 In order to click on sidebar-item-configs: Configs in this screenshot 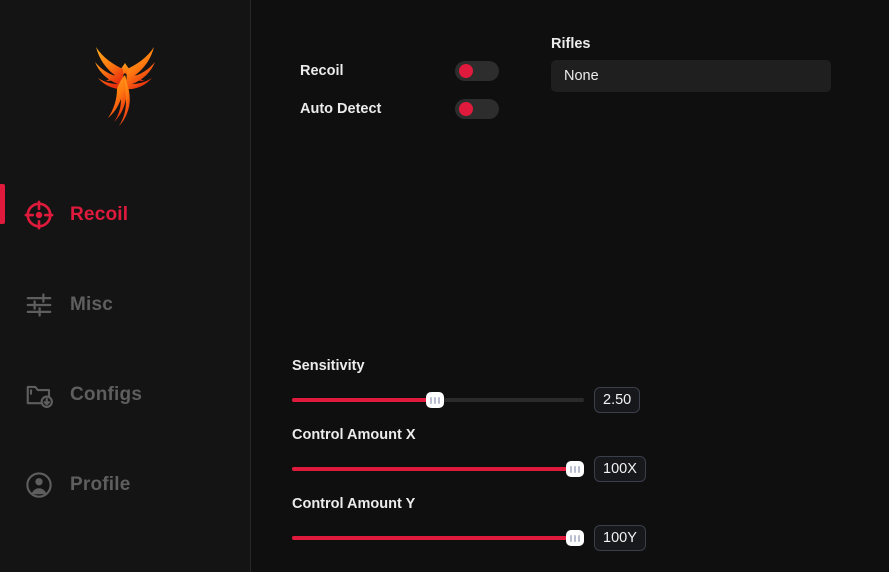, I will do `click(125, 395)`.